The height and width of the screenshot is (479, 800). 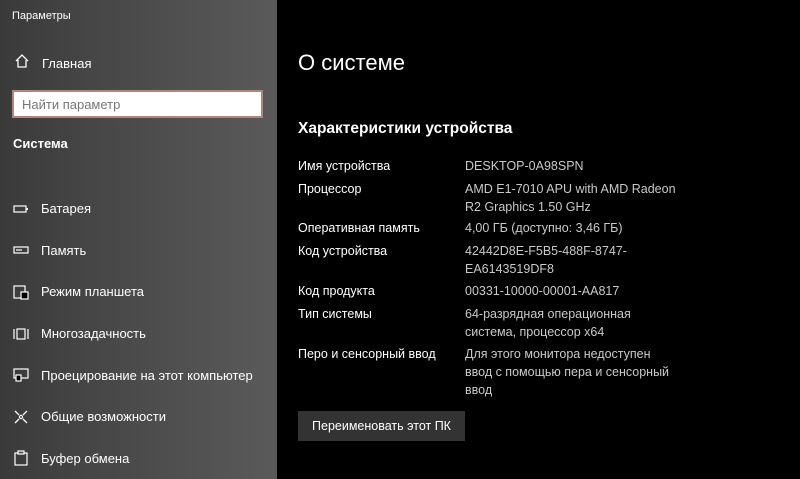 I want to click on sidebar-item-label: Память, so click(x=64, y=250).